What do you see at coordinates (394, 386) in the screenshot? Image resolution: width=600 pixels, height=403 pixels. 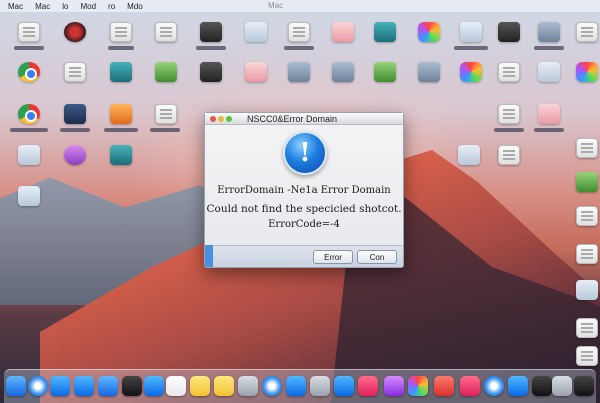 I see `podcasts-icon` at bounding box center [394, 386].